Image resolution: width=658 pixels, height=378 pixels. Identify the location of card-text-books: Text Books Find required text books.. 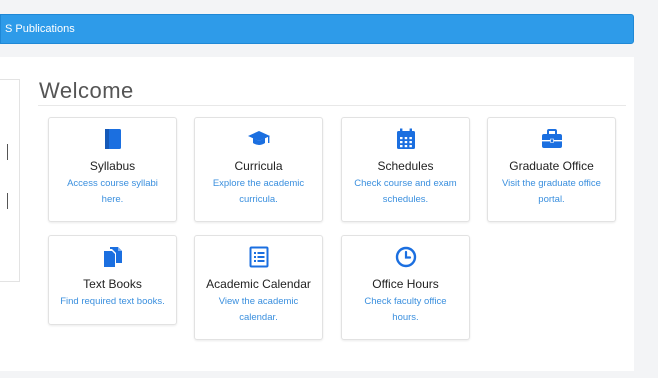
(112, 280).